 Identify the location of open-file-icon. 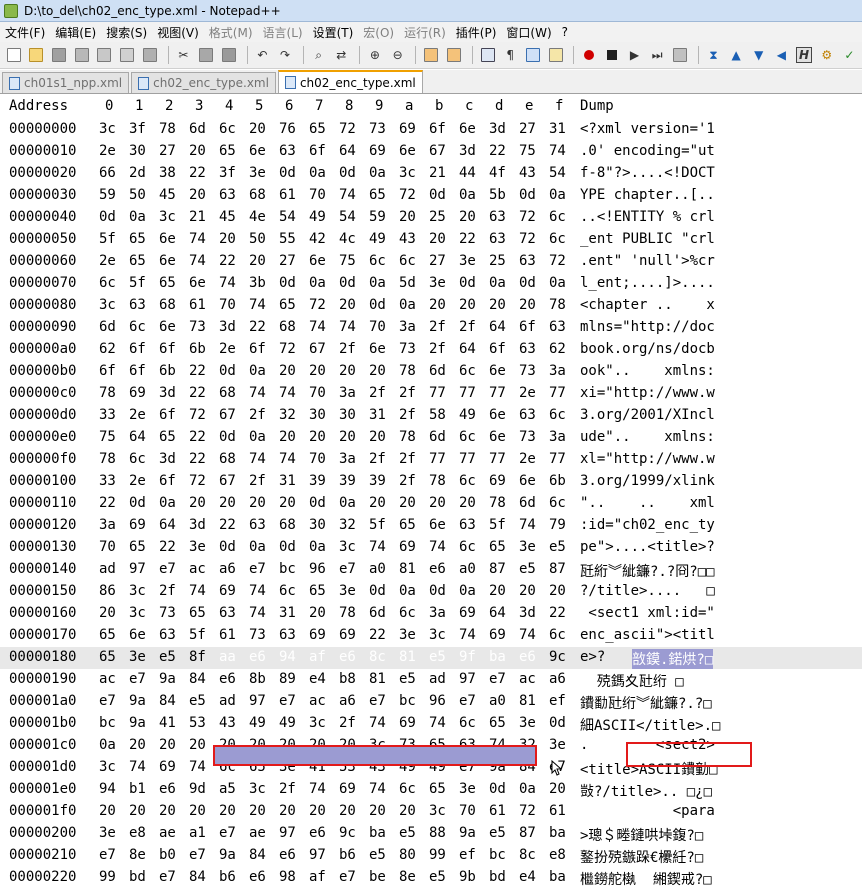
(37, 55).